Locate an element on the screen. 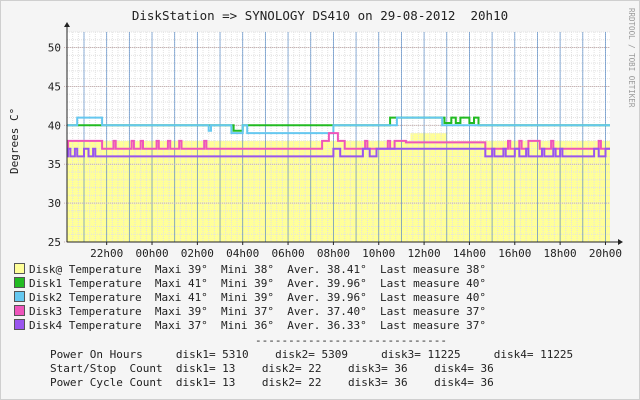  y-tick-label: 25 is located at coordinates (54, 242).